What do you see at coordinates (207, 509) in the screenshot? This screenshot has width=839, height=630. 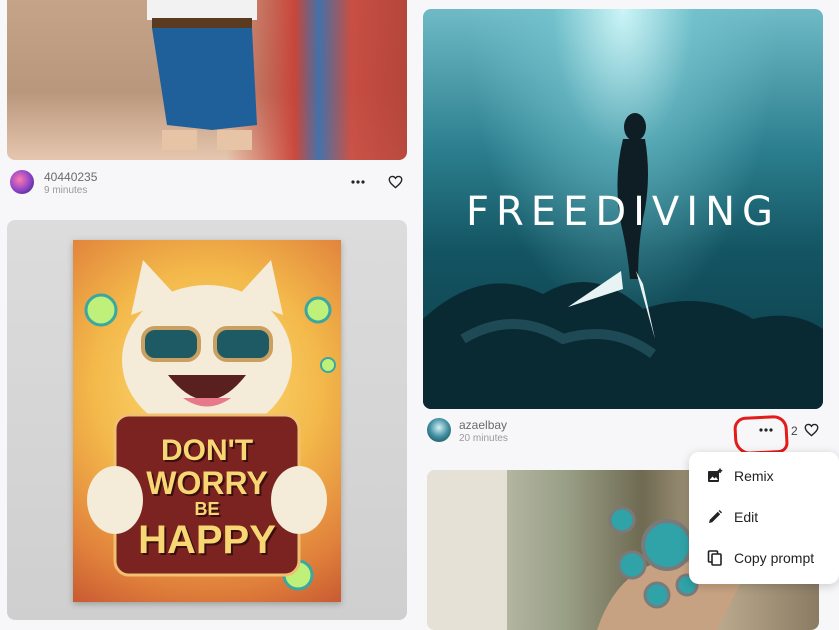 I see `poster-text-line-3: BE` at bounding box center [207, 509].